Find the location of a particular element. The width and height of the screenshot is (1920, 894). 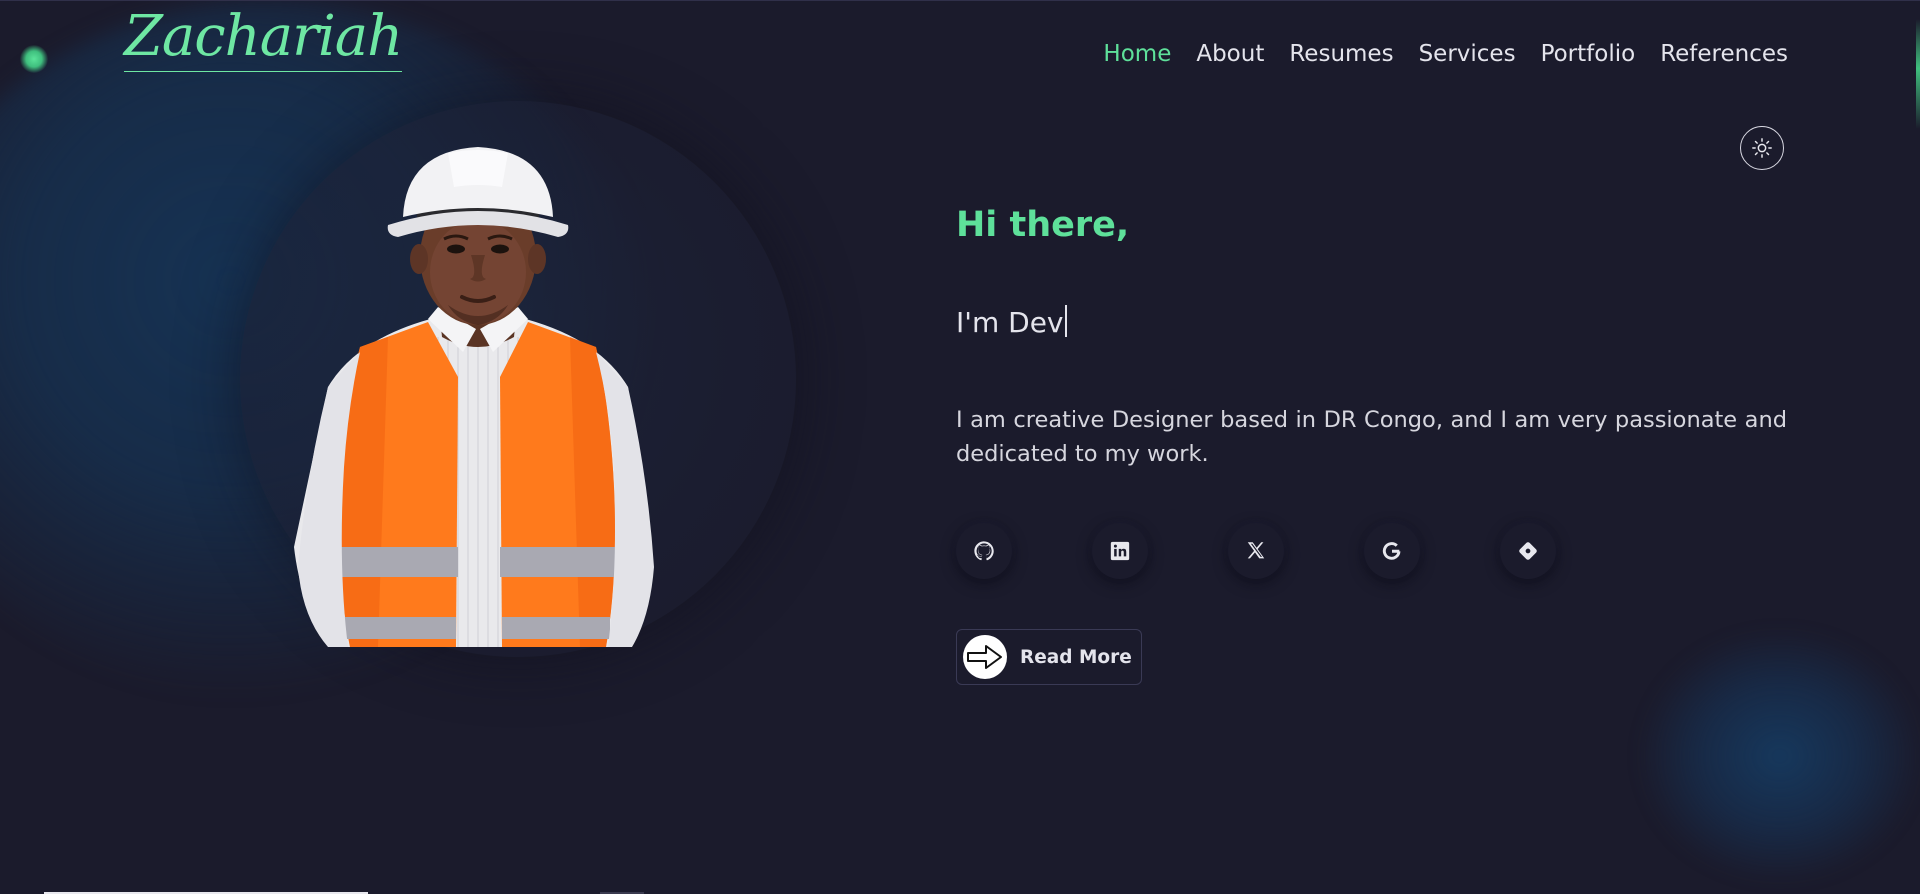

social-link-x is located at coordinates (1256, 551).